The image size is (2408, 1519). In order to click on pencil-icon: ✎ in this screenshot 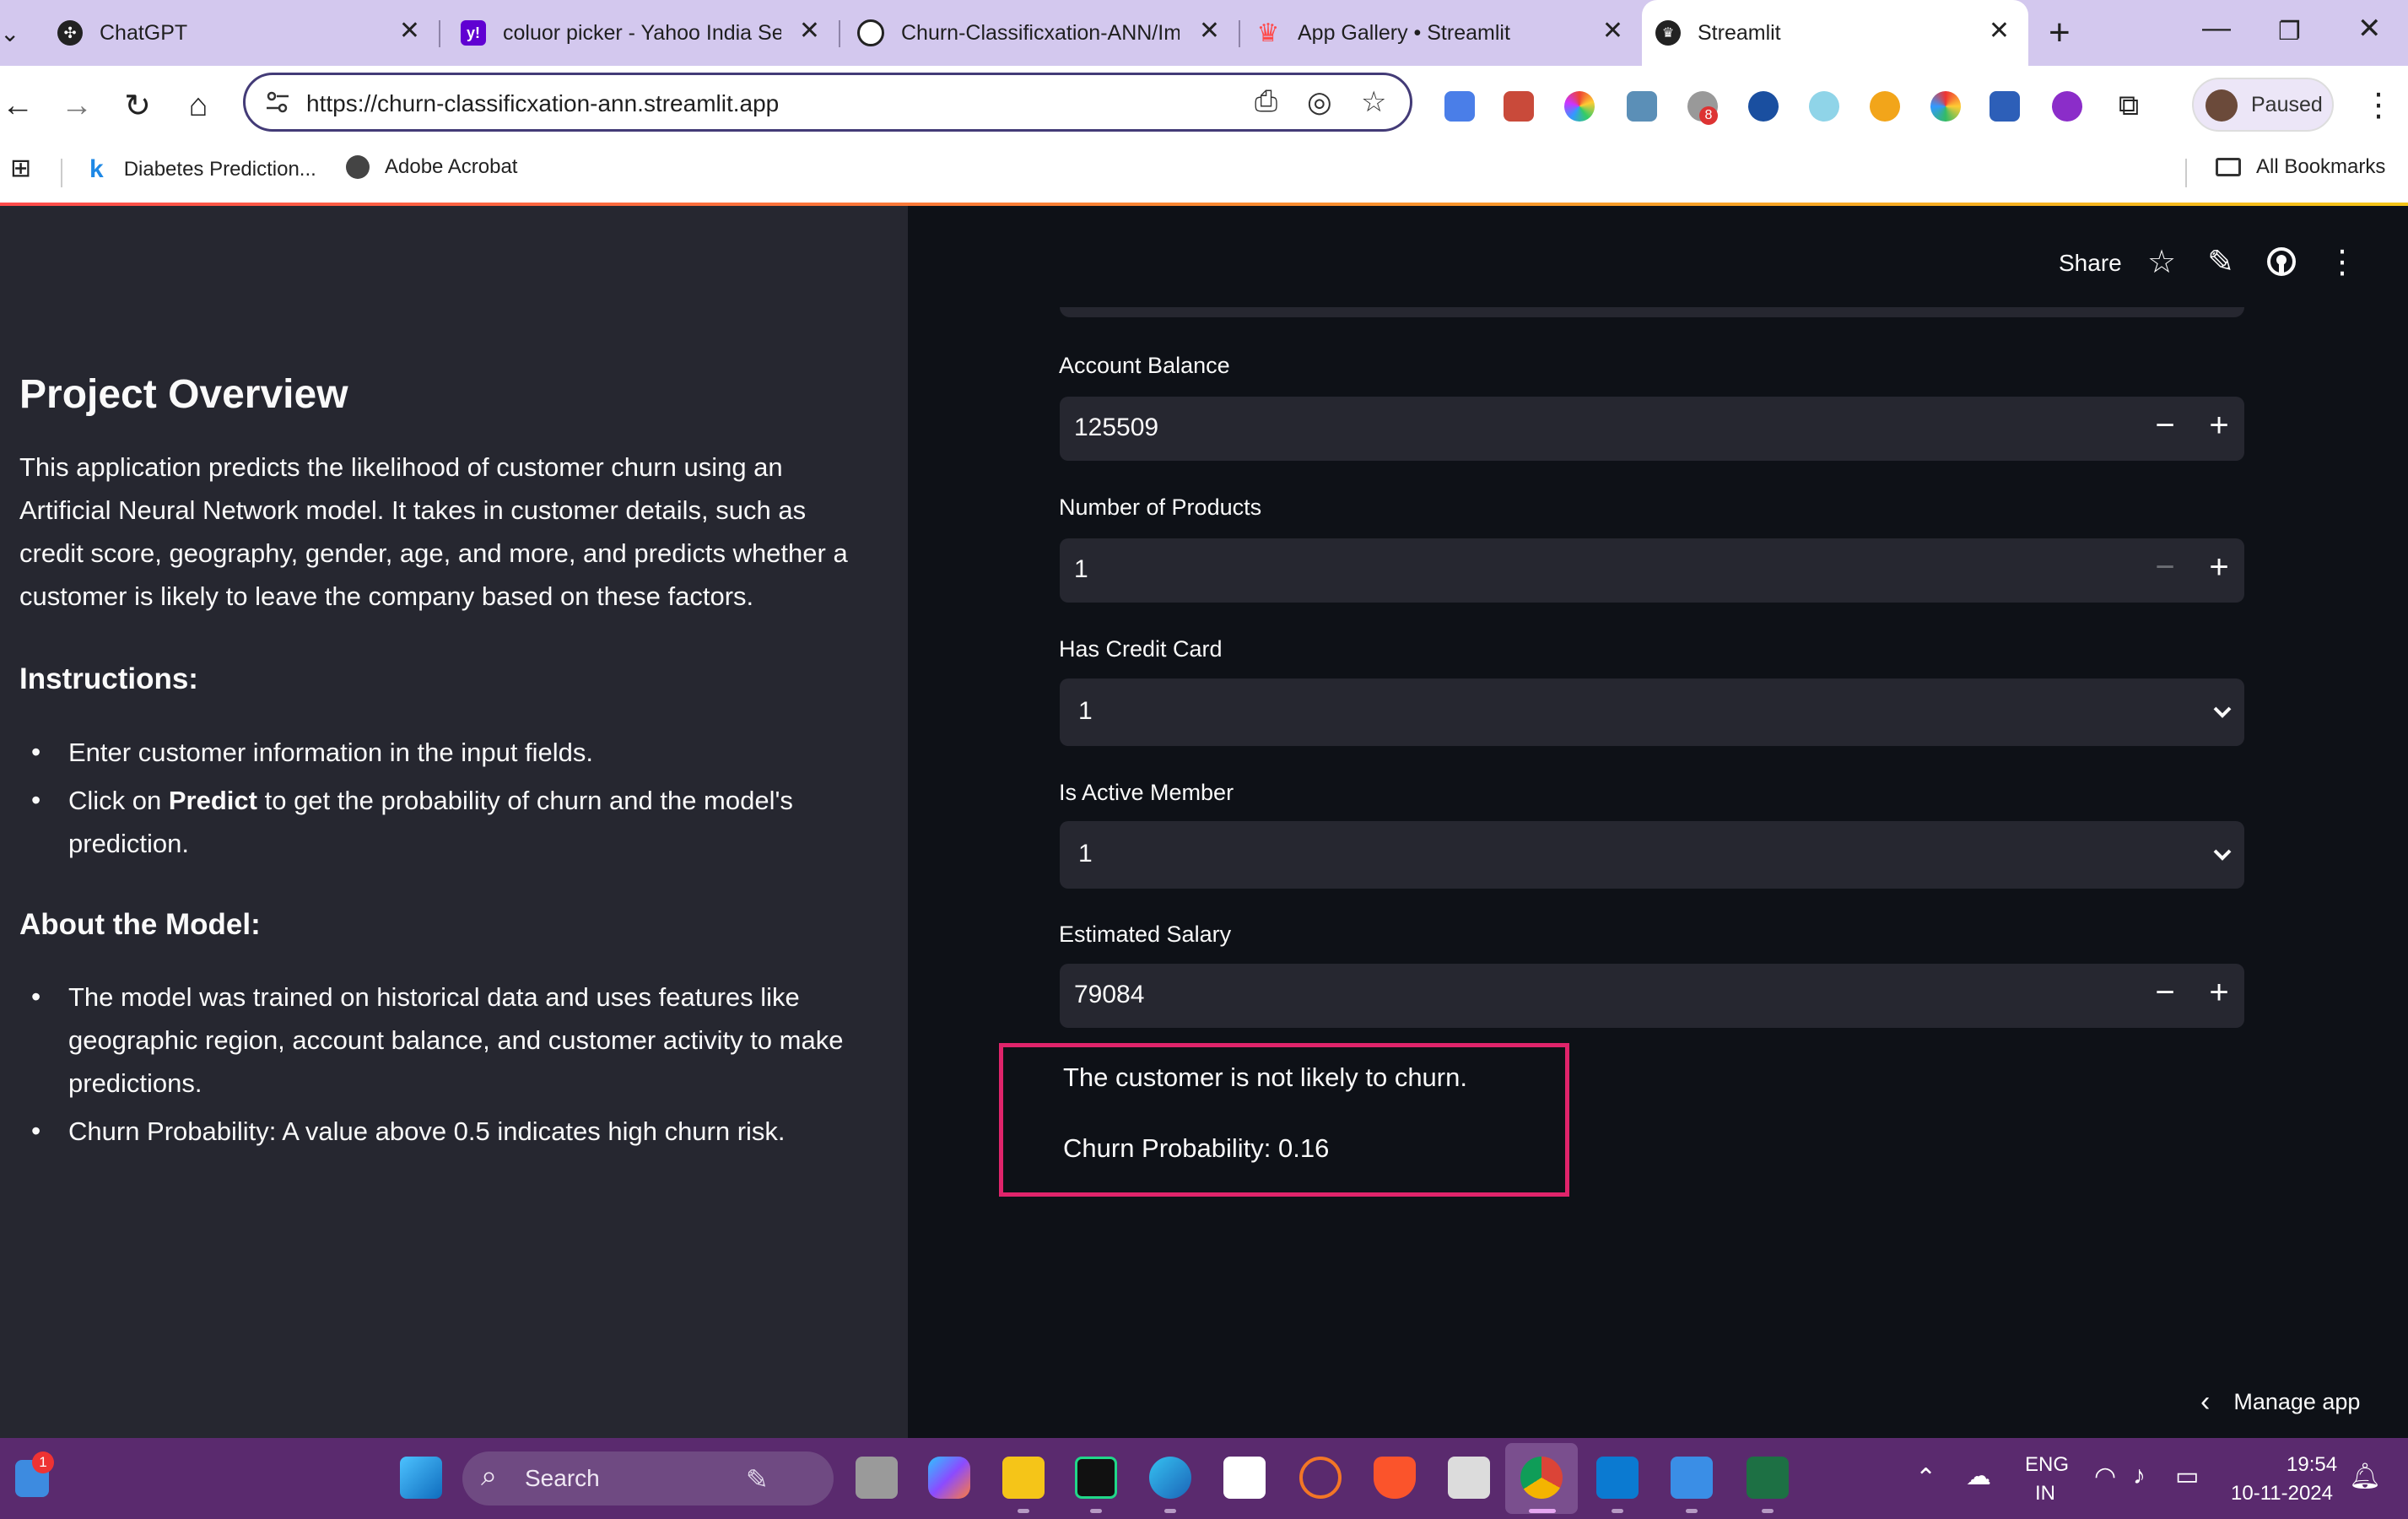, I will do `click(2221, 262)`.